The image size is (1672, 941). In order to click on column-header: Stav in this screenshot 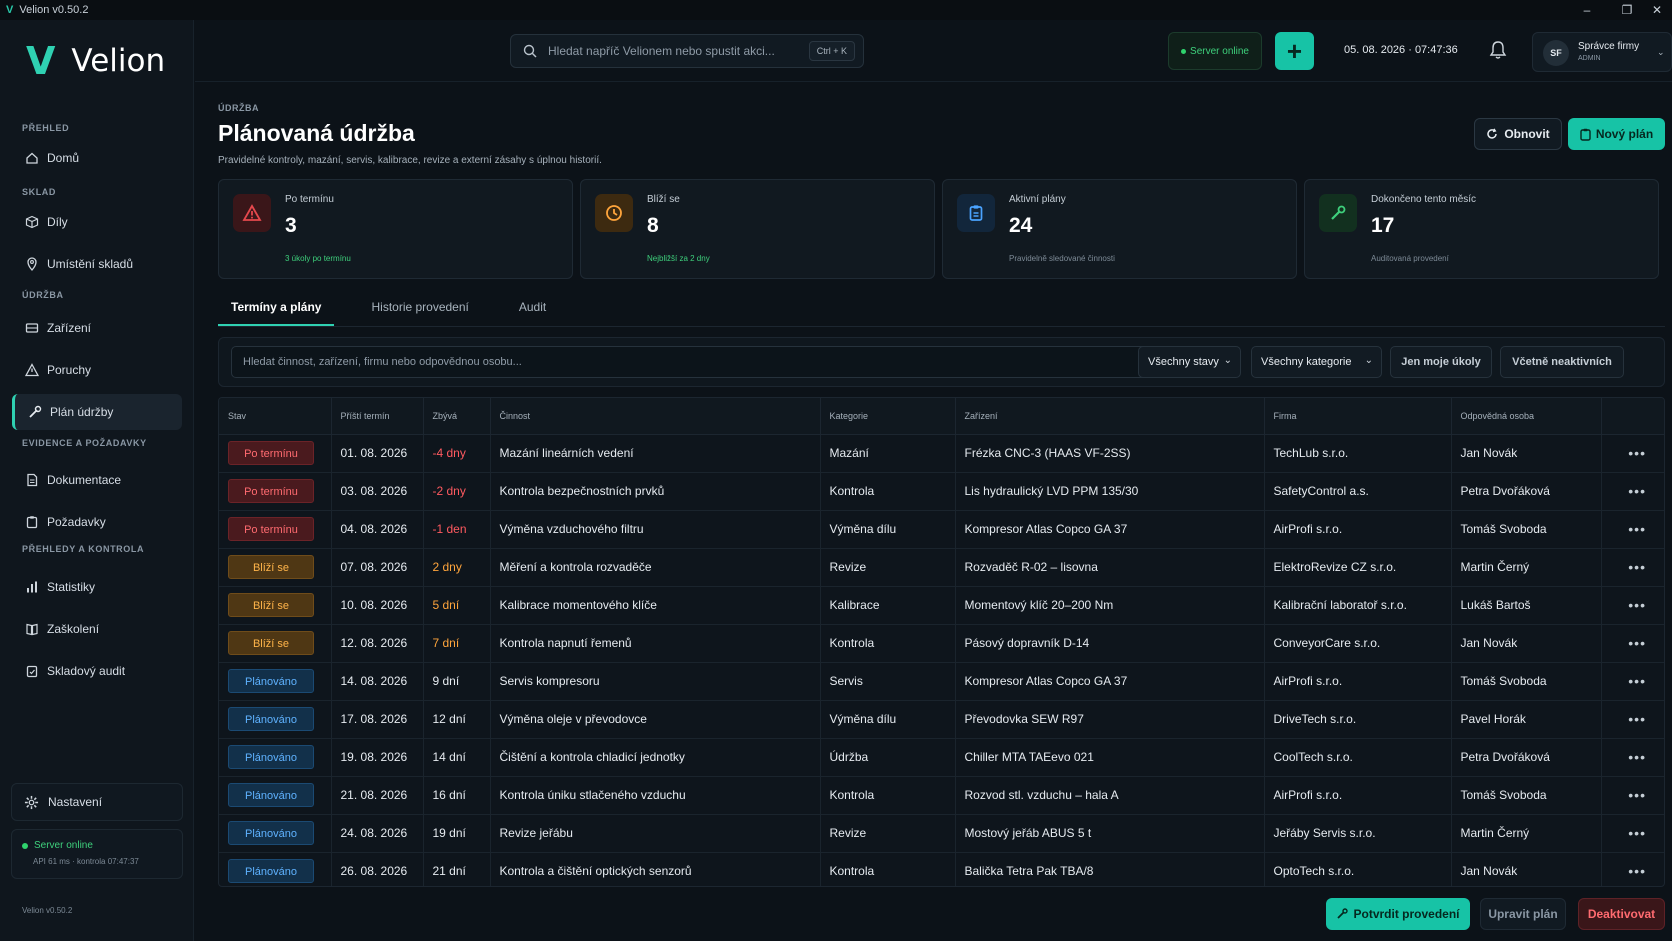, I will do `click(275, 416)`.